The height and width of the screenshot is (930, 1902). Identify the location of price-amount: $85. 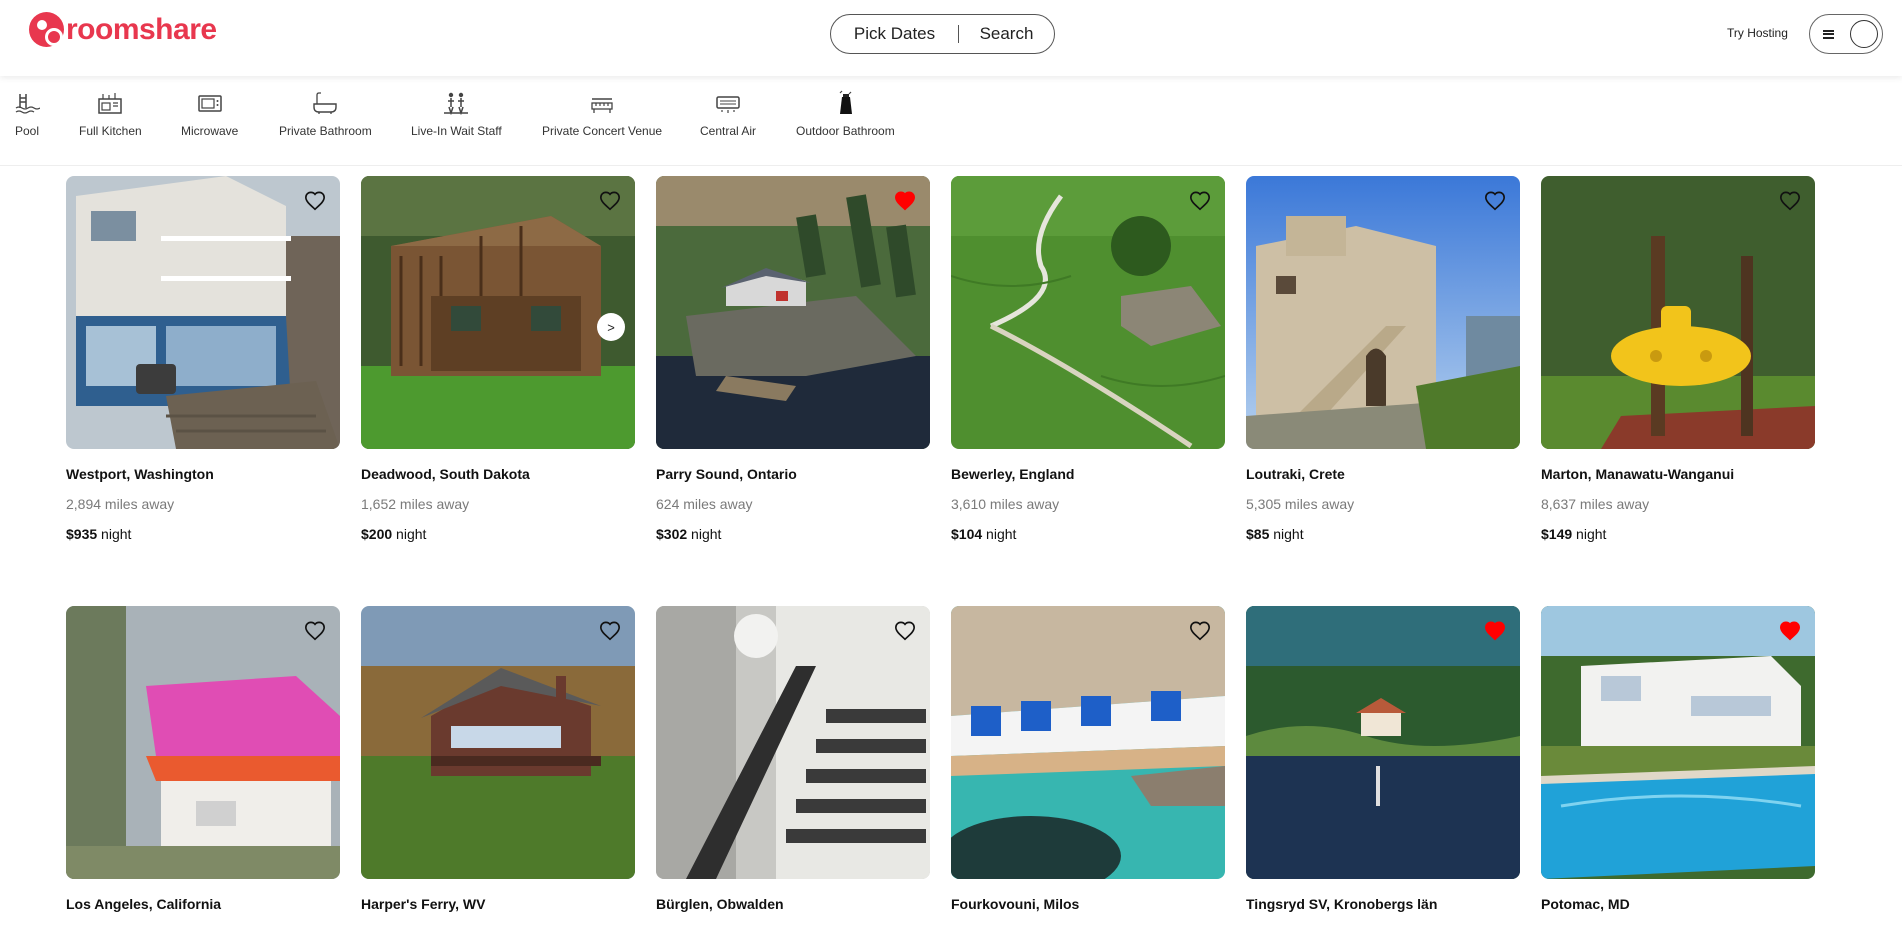
(1258, 534).